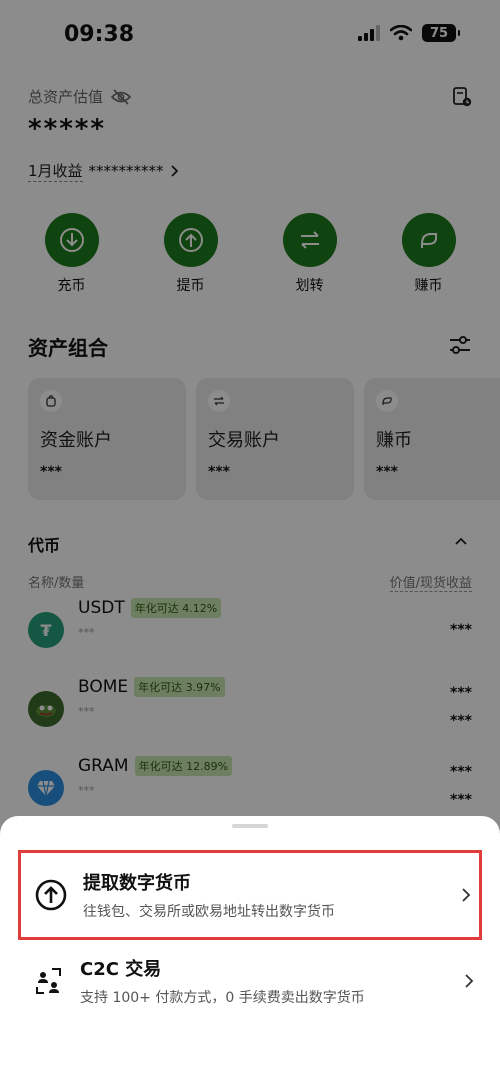  What do you see at coordinates (250, 826) in the screenshot?
I see `sheet-drag-handle` at bounding box center [250, 826].